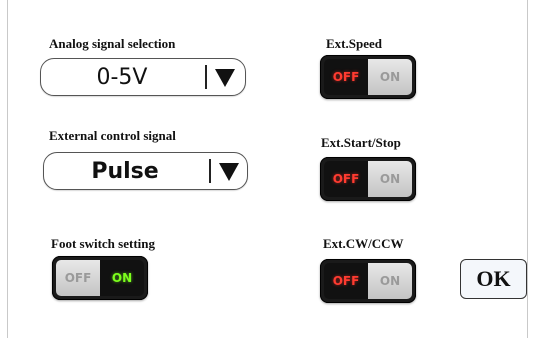  I want to click on foot-switch-toggle: OFF ON, so click(100, 278).